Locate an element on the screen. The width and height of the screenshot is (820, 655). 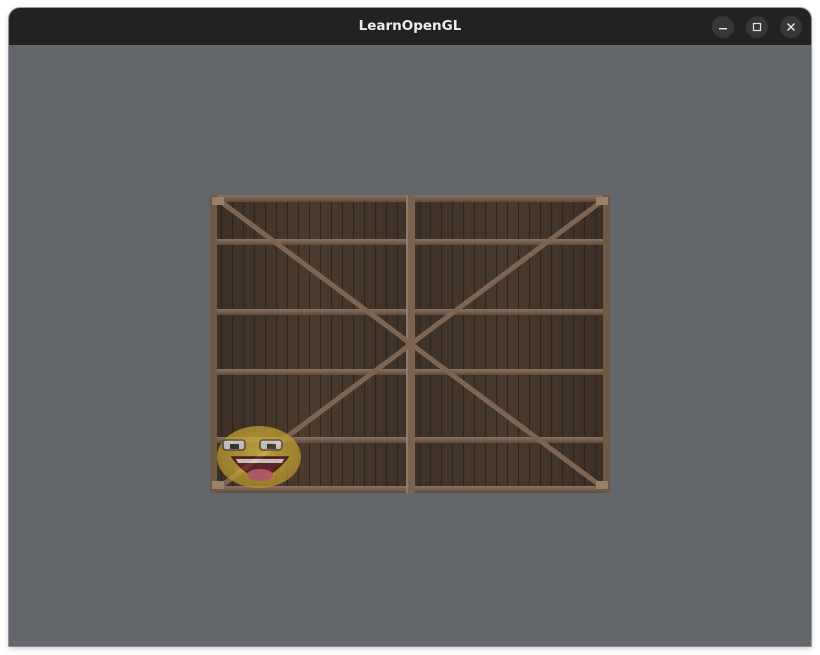
maximize-button is located at coordinates (757, 27).